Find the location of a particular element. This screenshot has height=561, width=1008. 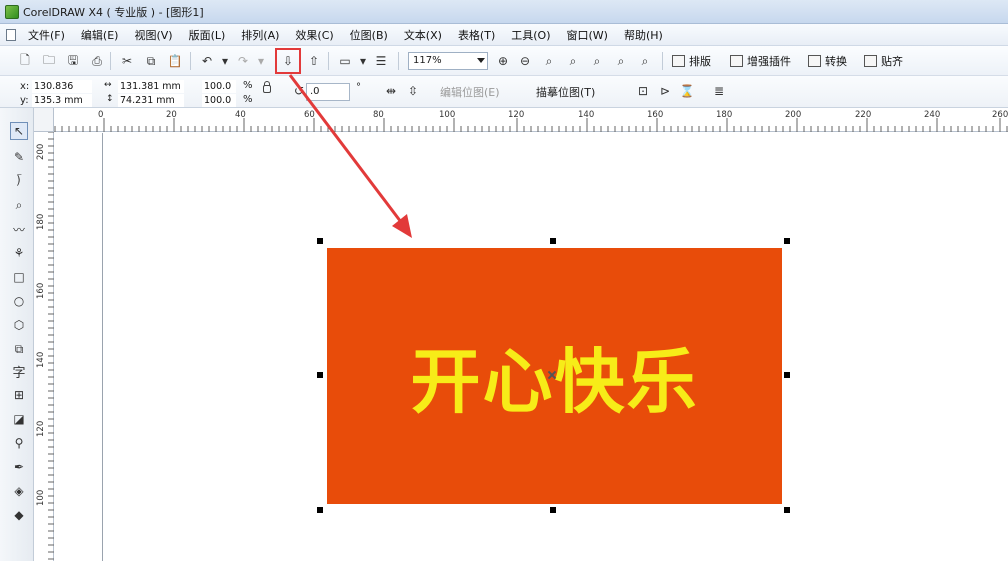

enhance-plugin-label: 增强插件 is located at coordinates (769, 61).